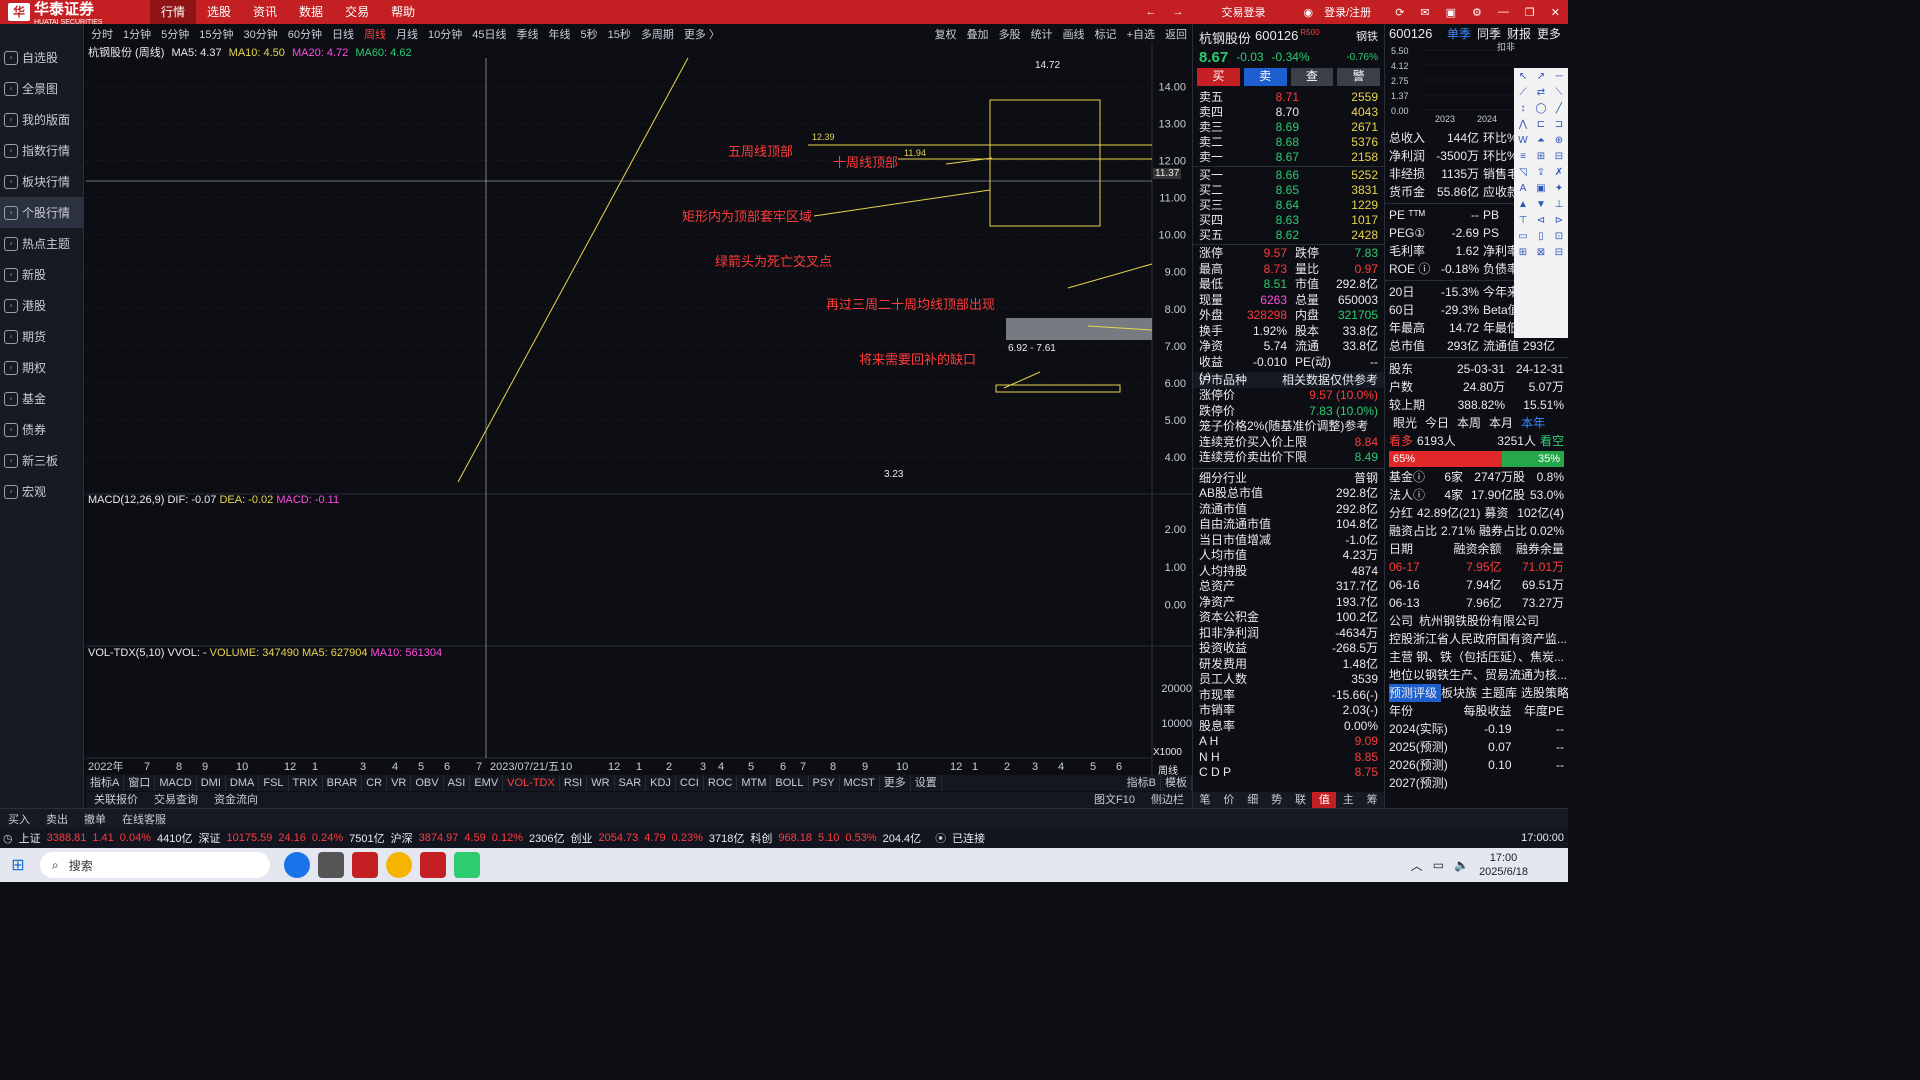 The height and width of the screenshot is (1080, 1920). What do you see at coordinates (1141, 34) in the screenshot?
I see `chart-tool-button: +自选` at bounding box center [1141, 34].